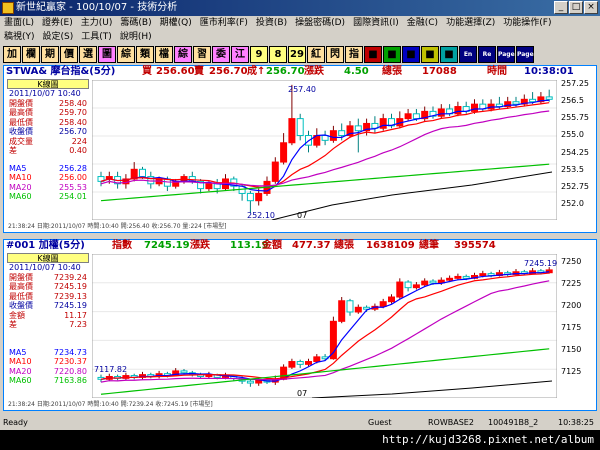 The height and width of the screenshot is (450, 600). What do you see at coordinates (145, 54) in the screenshot?
I see `toolbar-button-7: 類` at bounding box center [145, 54].